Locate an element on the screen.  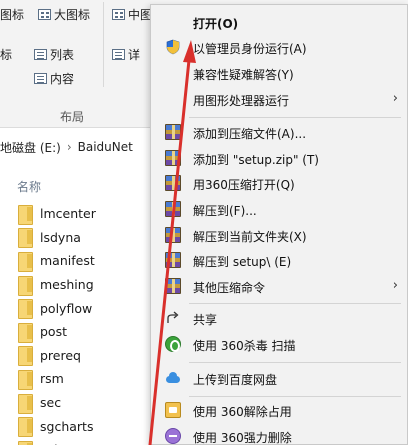
ribbon-group-label: 布局 is located at coordinates (72, 117).